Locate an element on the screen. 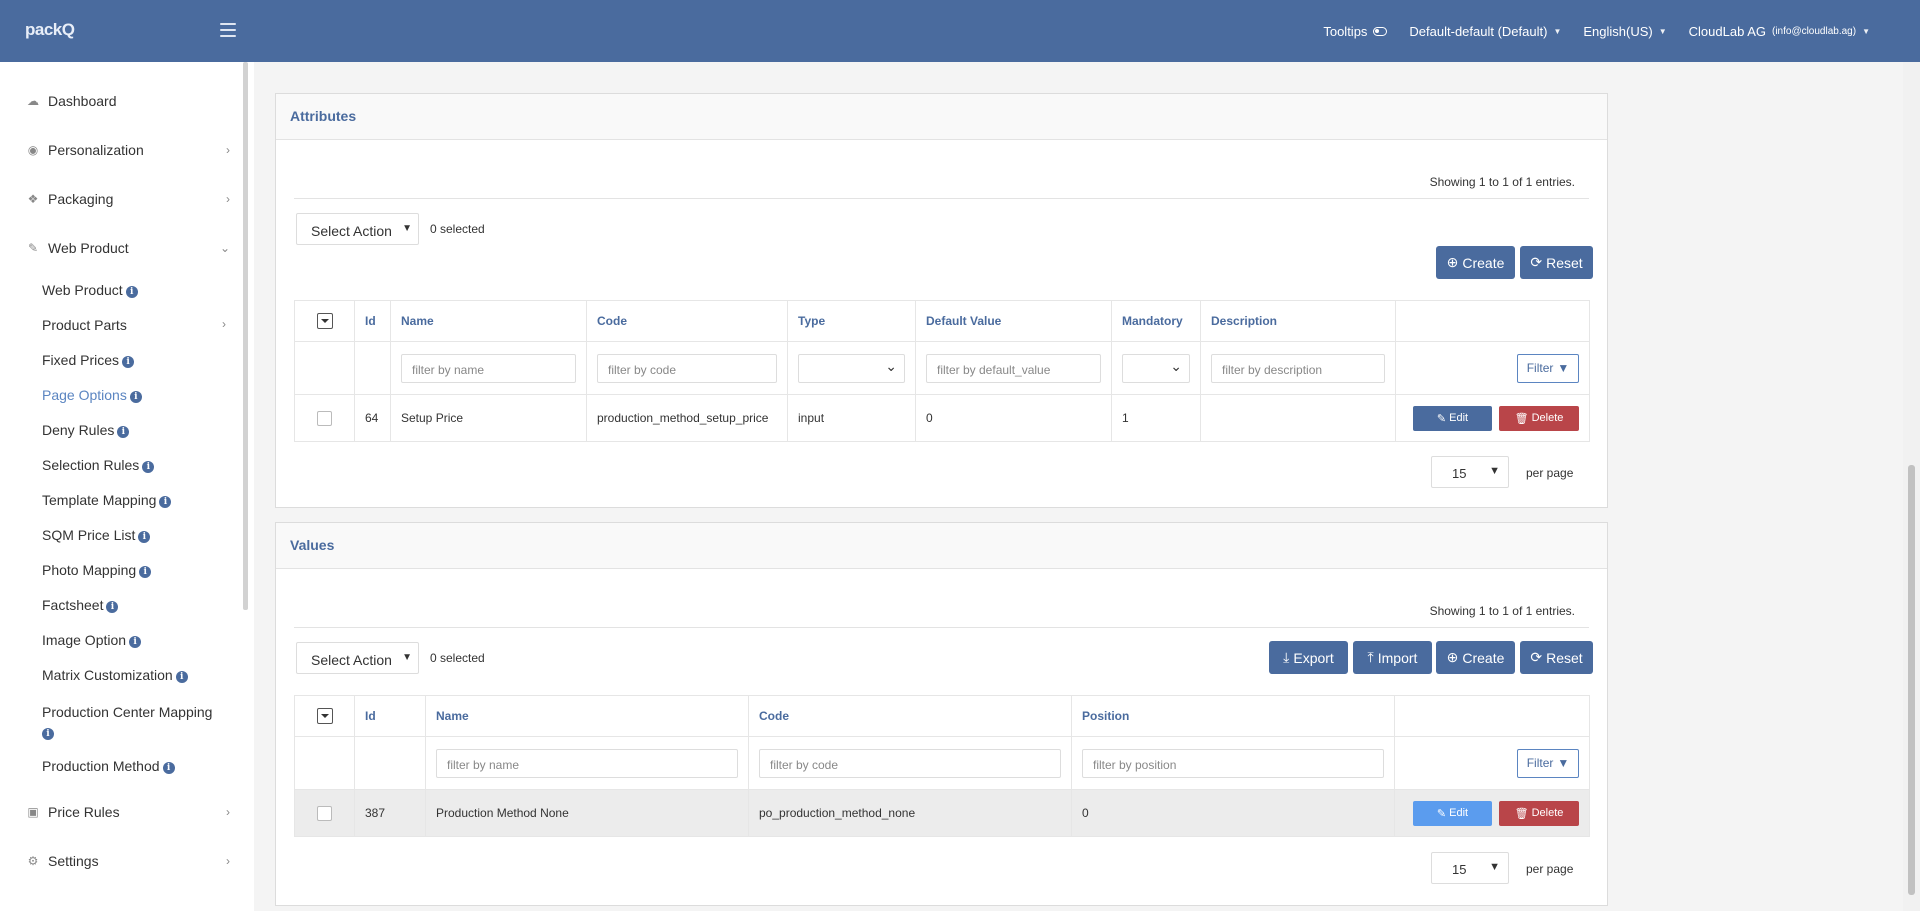  caret-down-icon: ▼ is located at coordinates (1557, 31).